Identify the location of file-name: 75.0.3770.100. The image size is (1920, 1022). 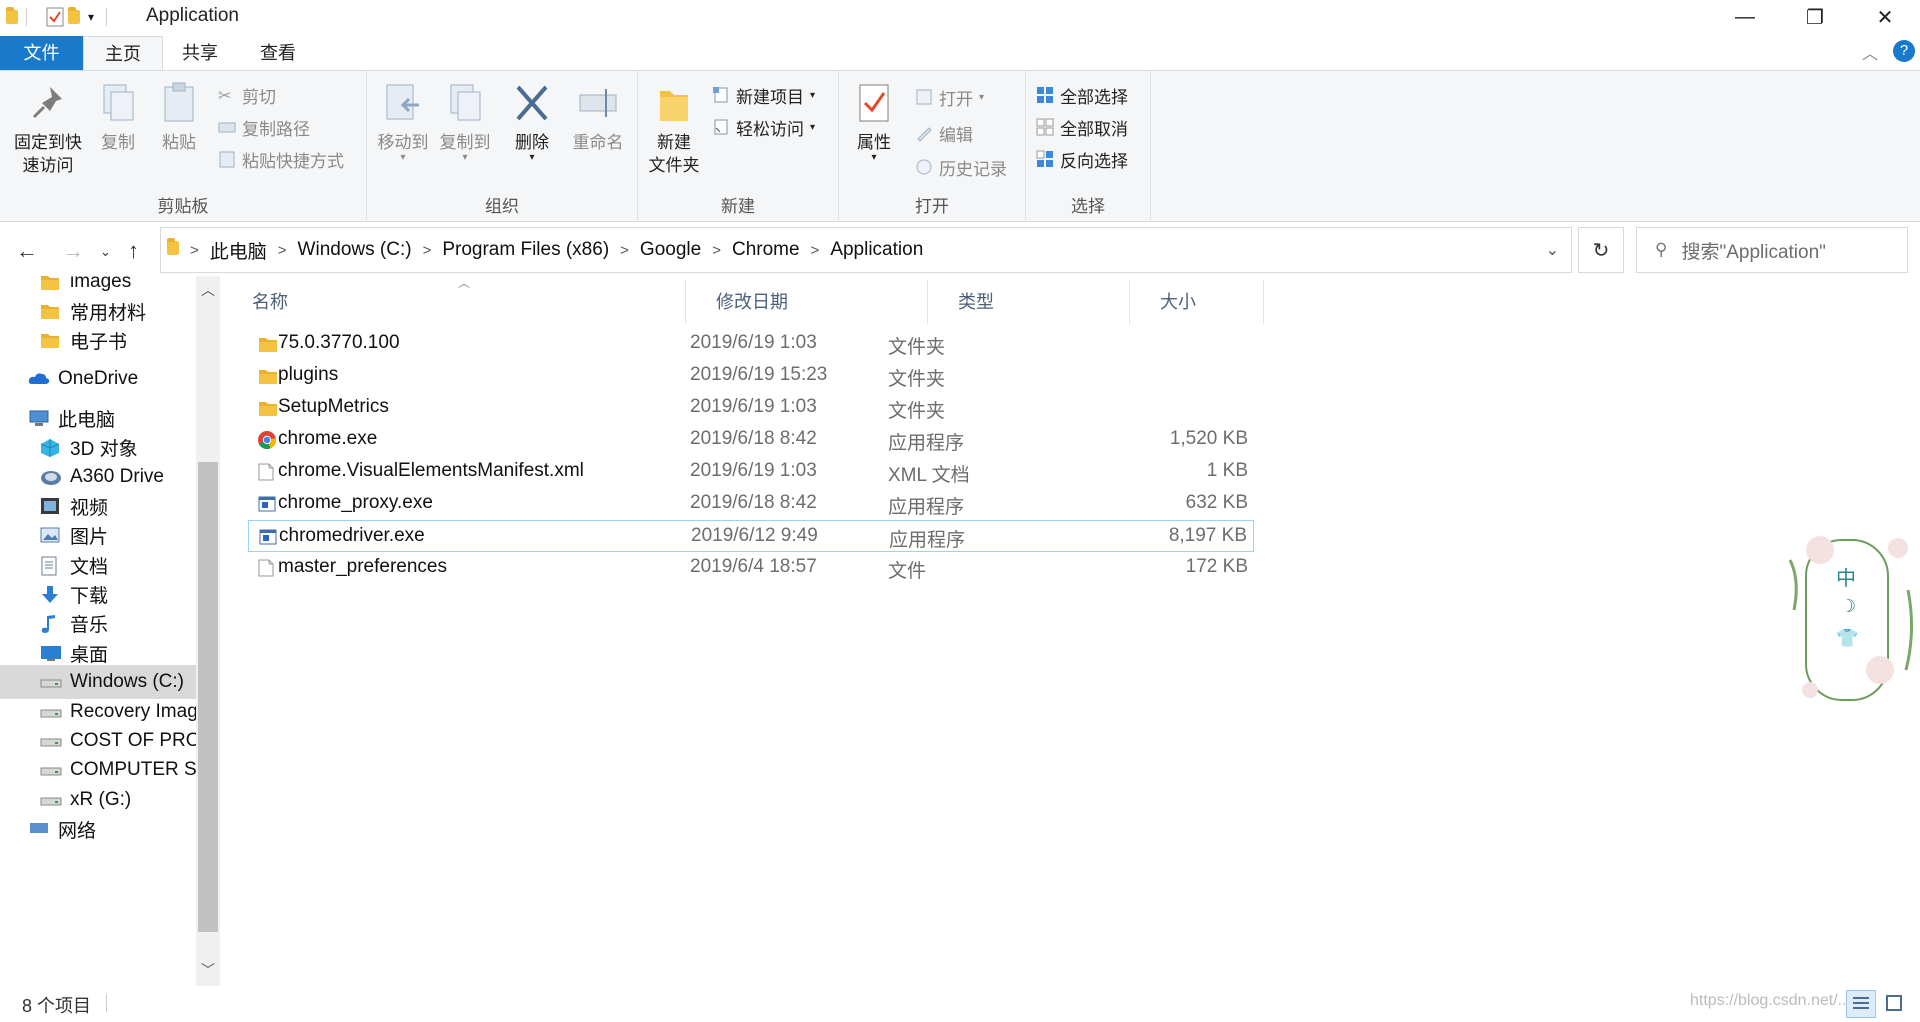
(339, 342).